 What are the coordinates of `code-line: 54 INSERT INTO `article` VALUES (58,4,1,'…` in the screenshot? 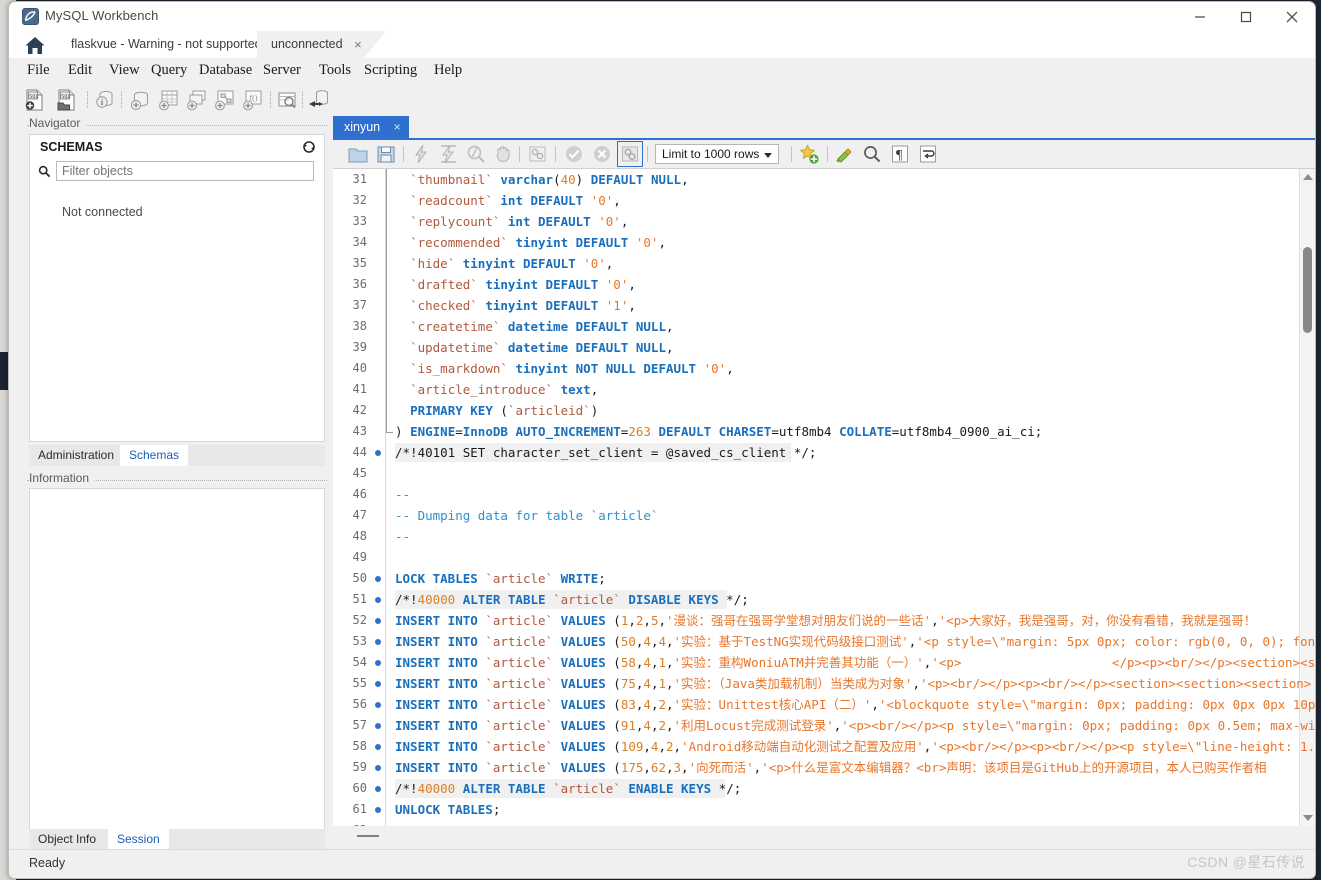 It's located at (824, 662).